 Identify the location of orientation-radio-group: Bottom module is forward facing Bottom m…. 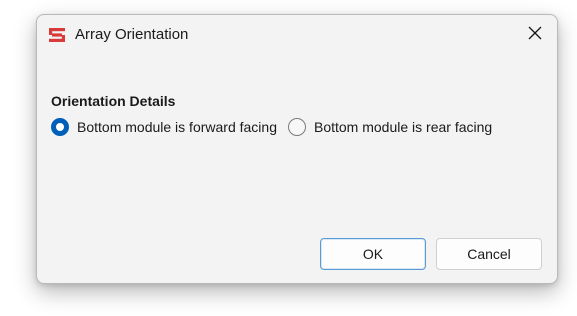
(271, 127).